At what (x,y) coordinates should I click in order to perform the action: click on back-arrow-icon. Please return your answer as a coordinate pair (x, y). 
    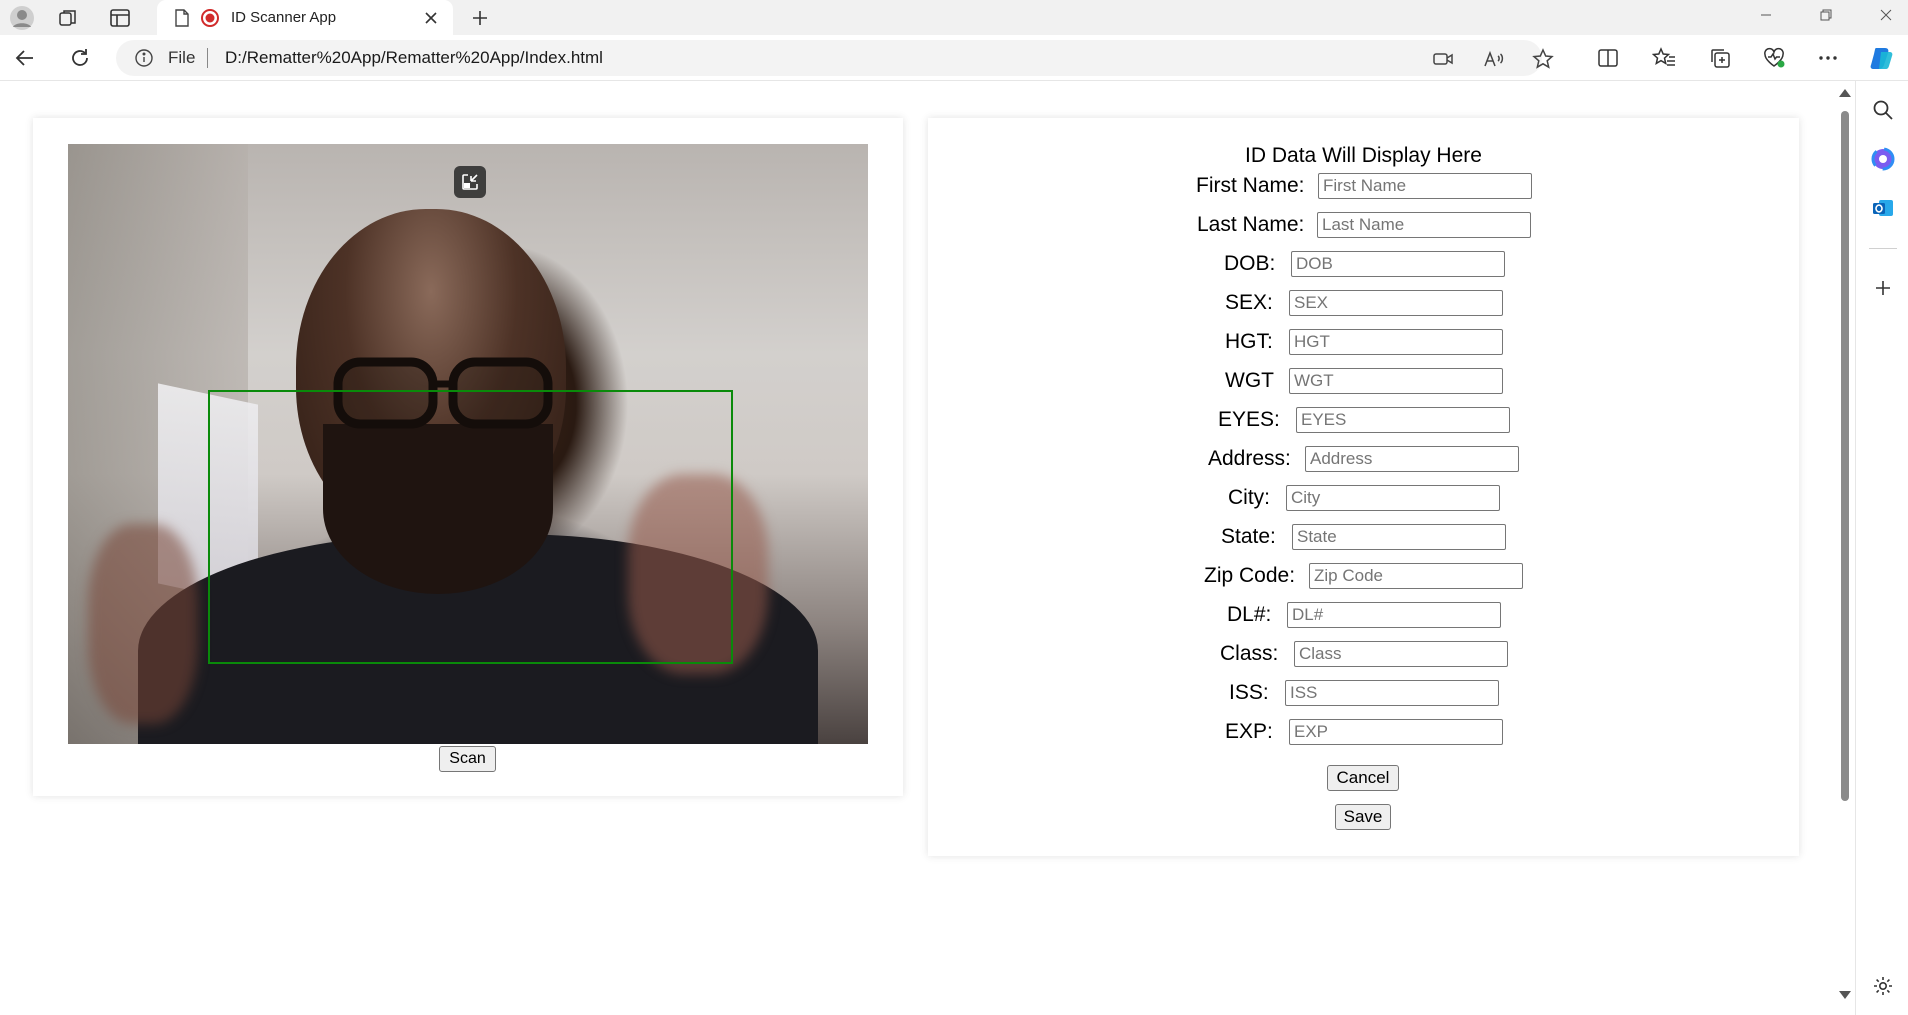
    Looking at the image, I should click on (24, 58).